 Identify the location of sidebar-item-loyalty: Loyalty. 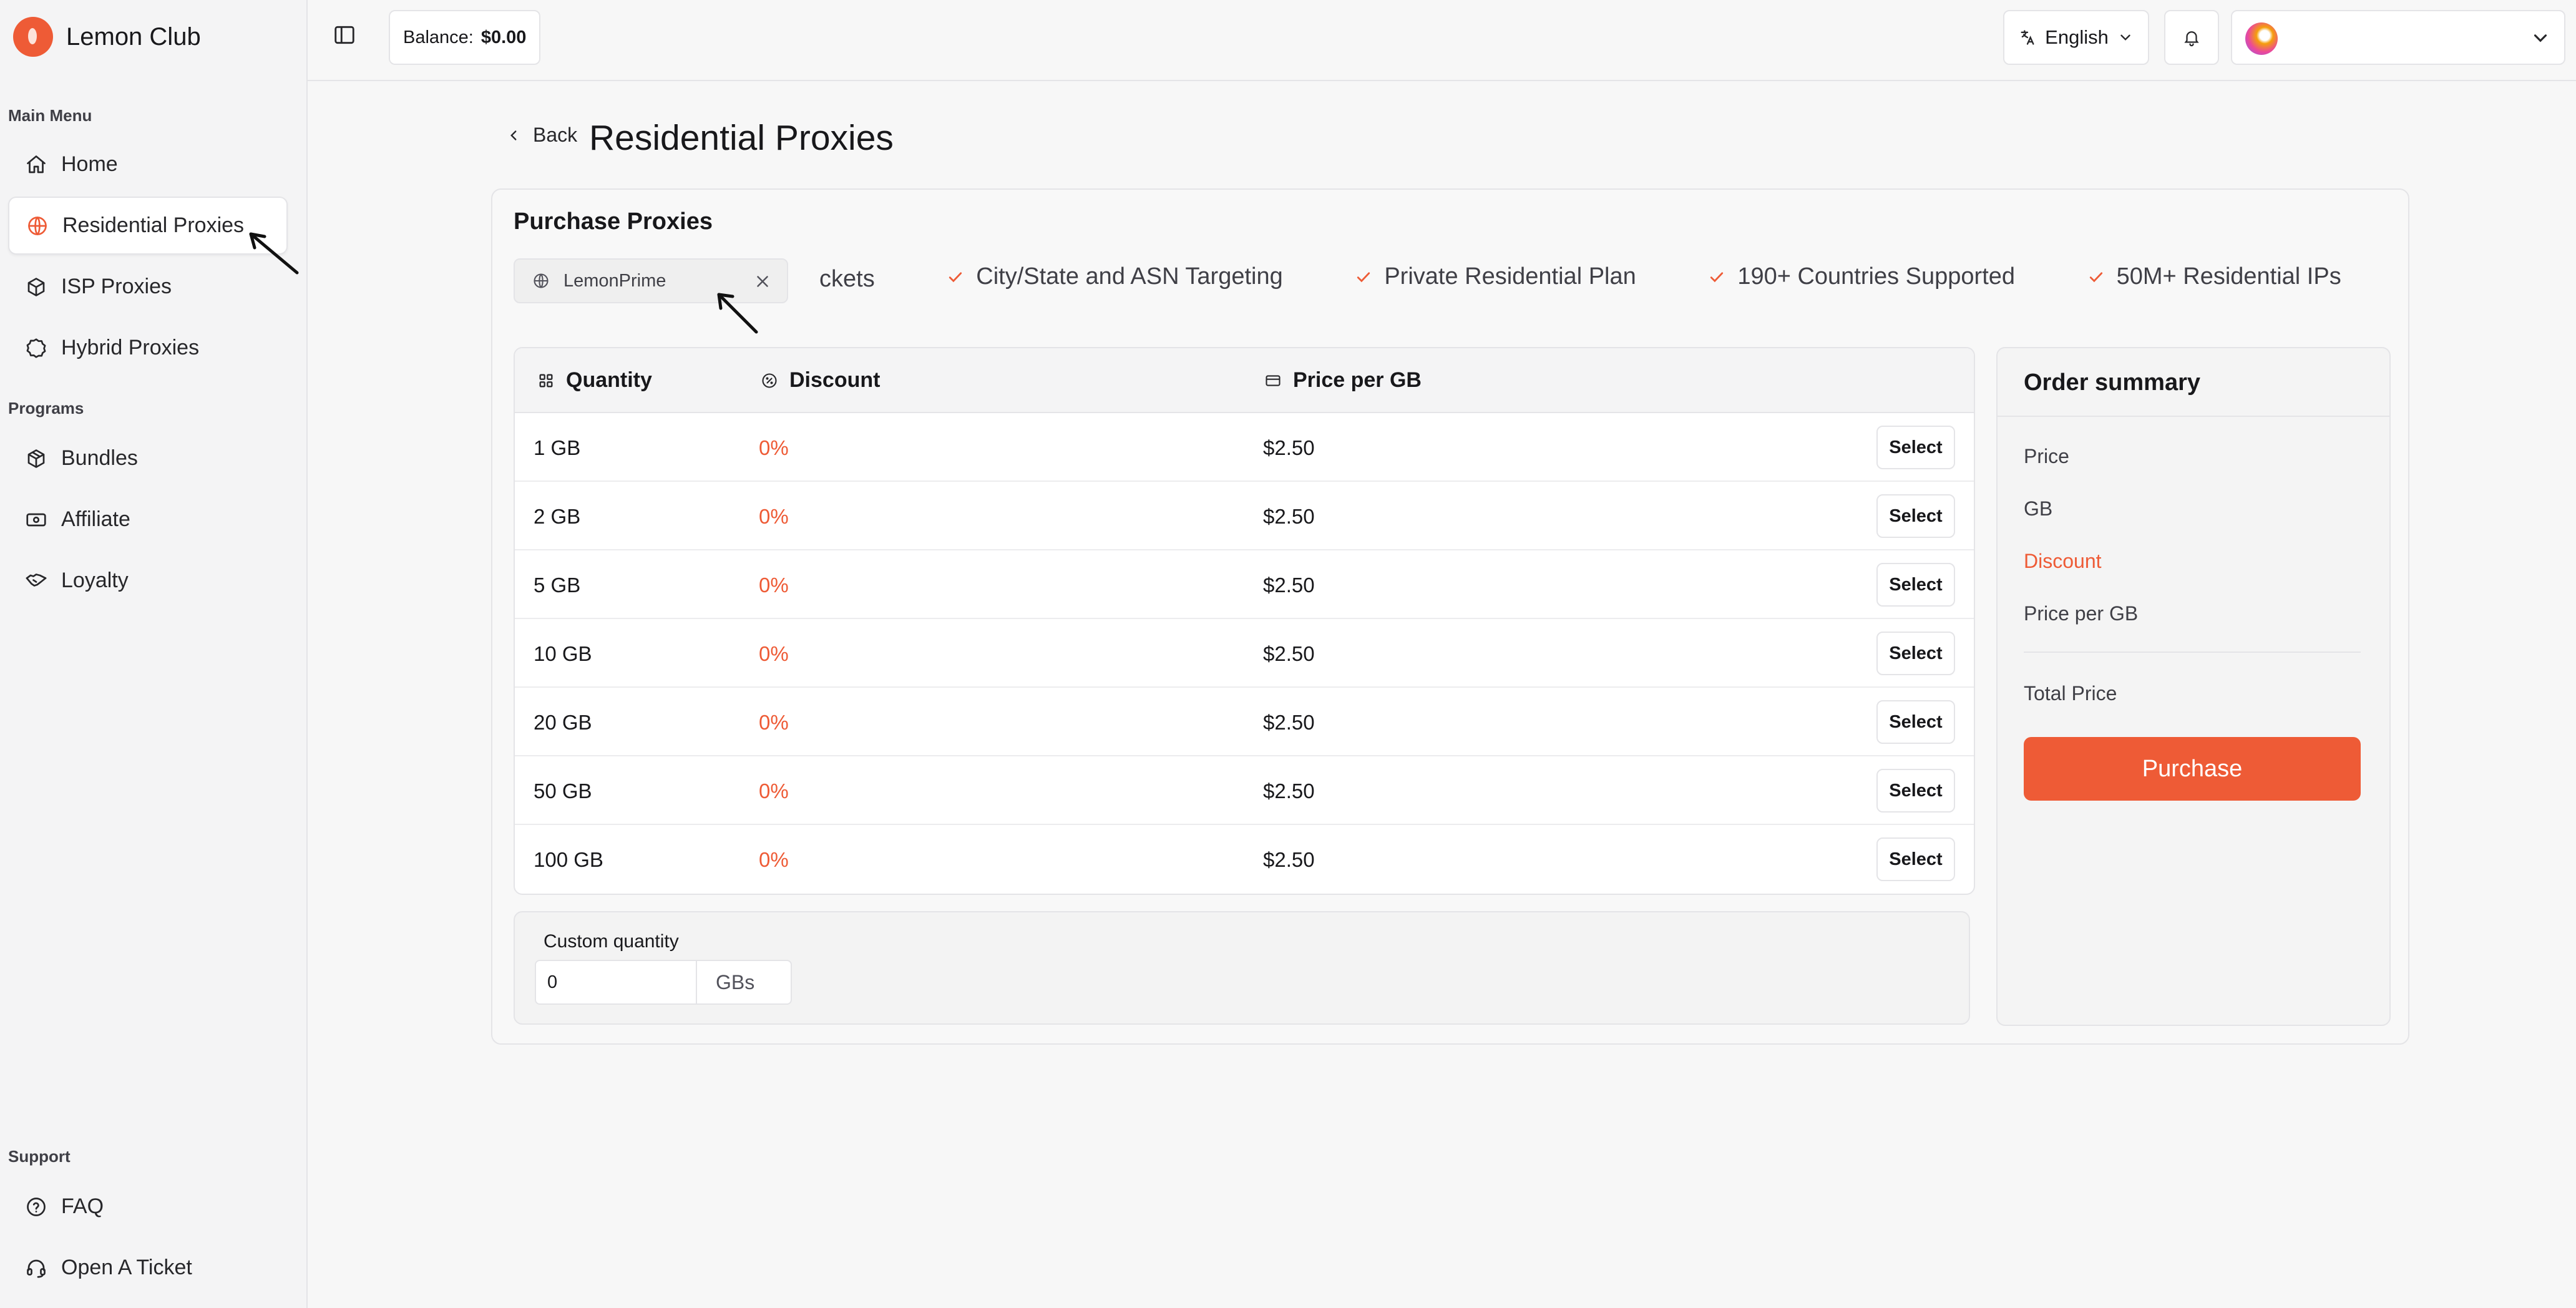
(148, 581).